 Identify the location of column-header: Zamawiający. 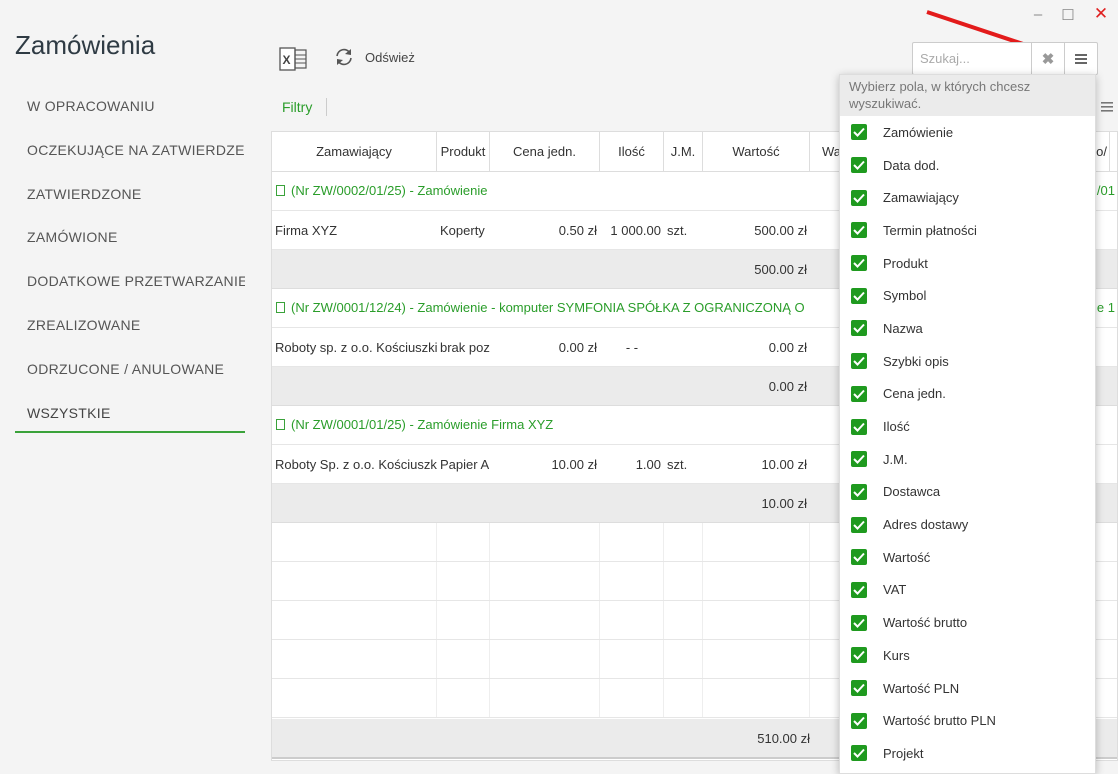
(354, 151).